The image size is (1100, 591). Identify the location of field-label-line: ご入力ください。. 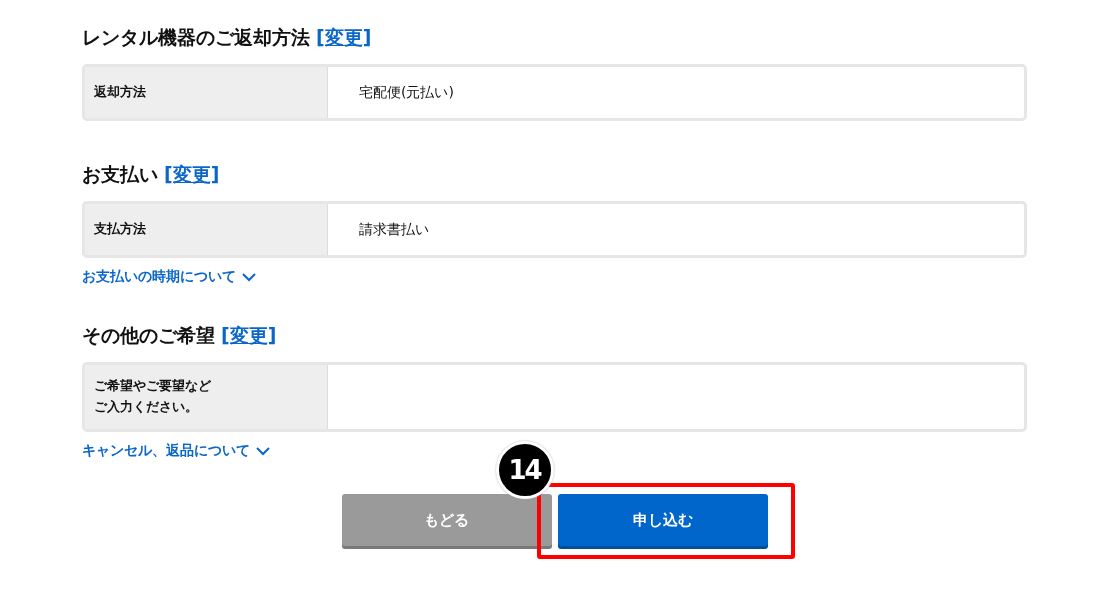
(146, 407).